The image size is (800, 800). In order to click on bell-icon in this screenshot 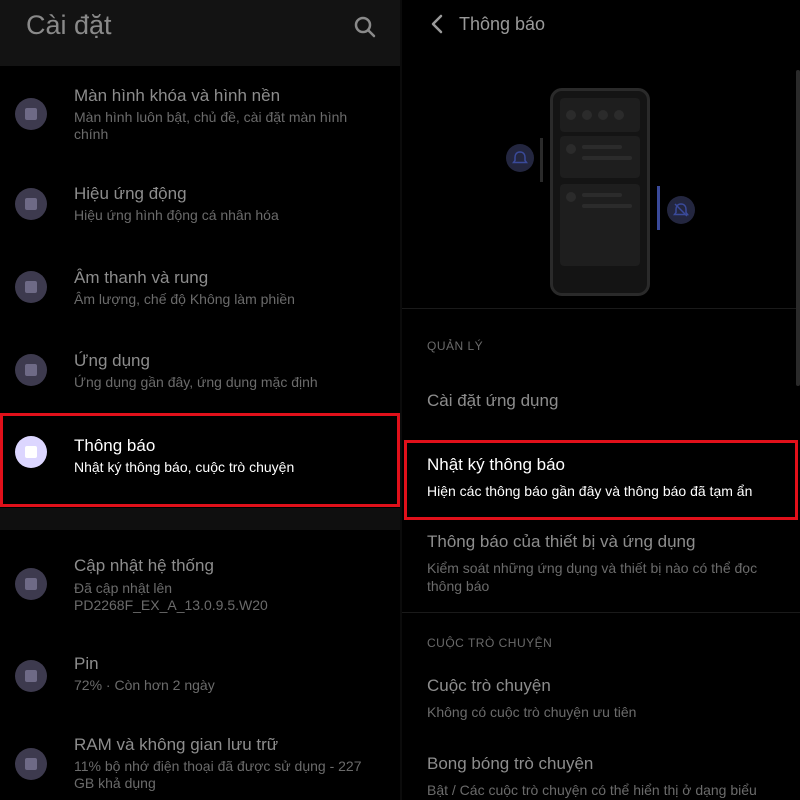, I will do `click(520, 158)`.